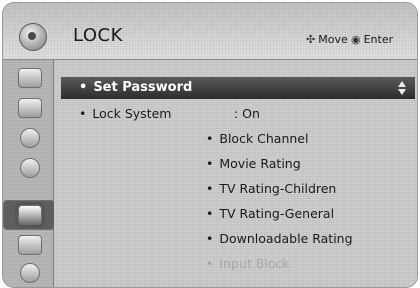 This screenshot has height=288, width=420. Describe the element at coordinates (247, 113) in the screenshot. I see `lock-system-value: : On` at that location.